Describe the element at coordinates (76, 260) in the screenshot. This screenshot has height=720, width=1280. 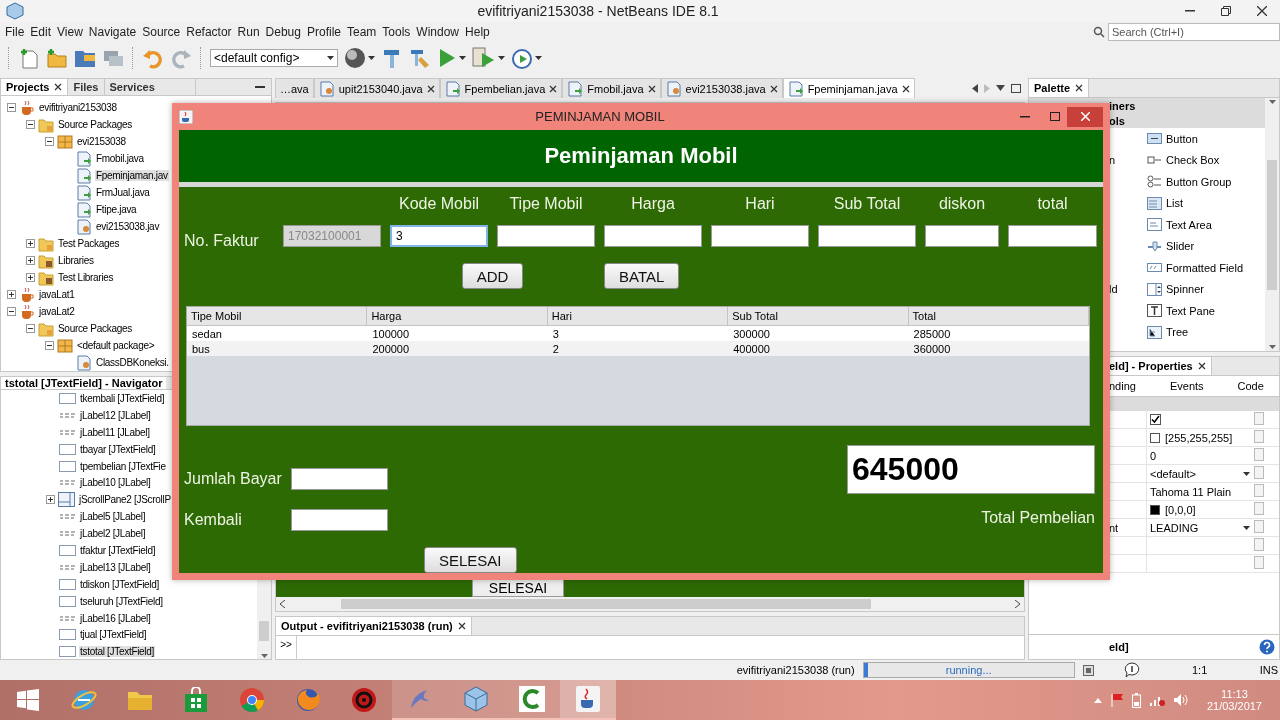
I see `project-node: Libraries` at that location.